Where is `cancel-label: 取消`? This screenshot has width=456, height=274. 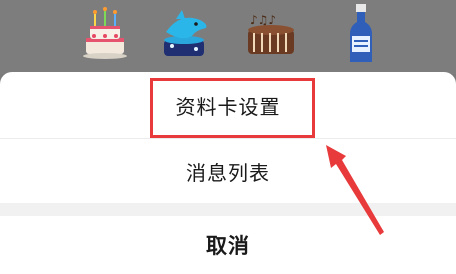 cancel-label: 取消 is located at coordinates (228, 246).